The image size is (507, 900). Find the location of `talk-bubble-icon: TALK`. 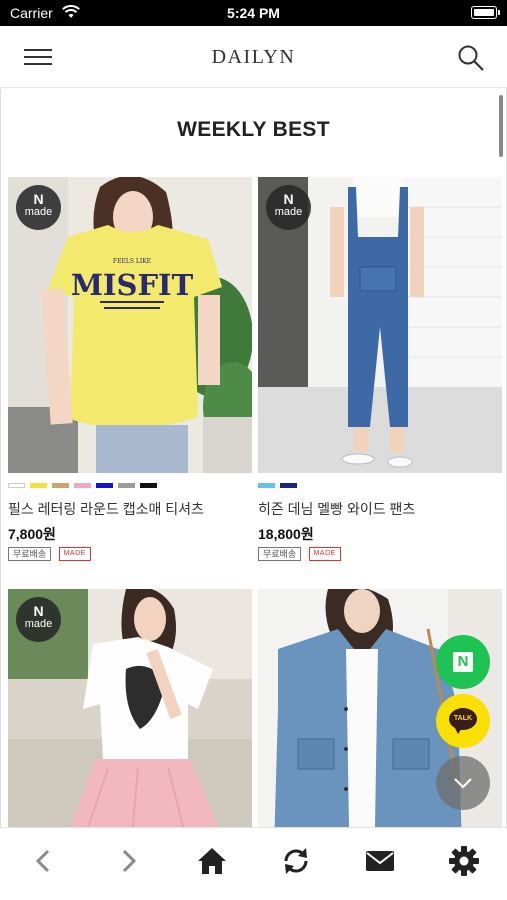

talk-bubble-icon: TALK is located at coordinates (463, 721).